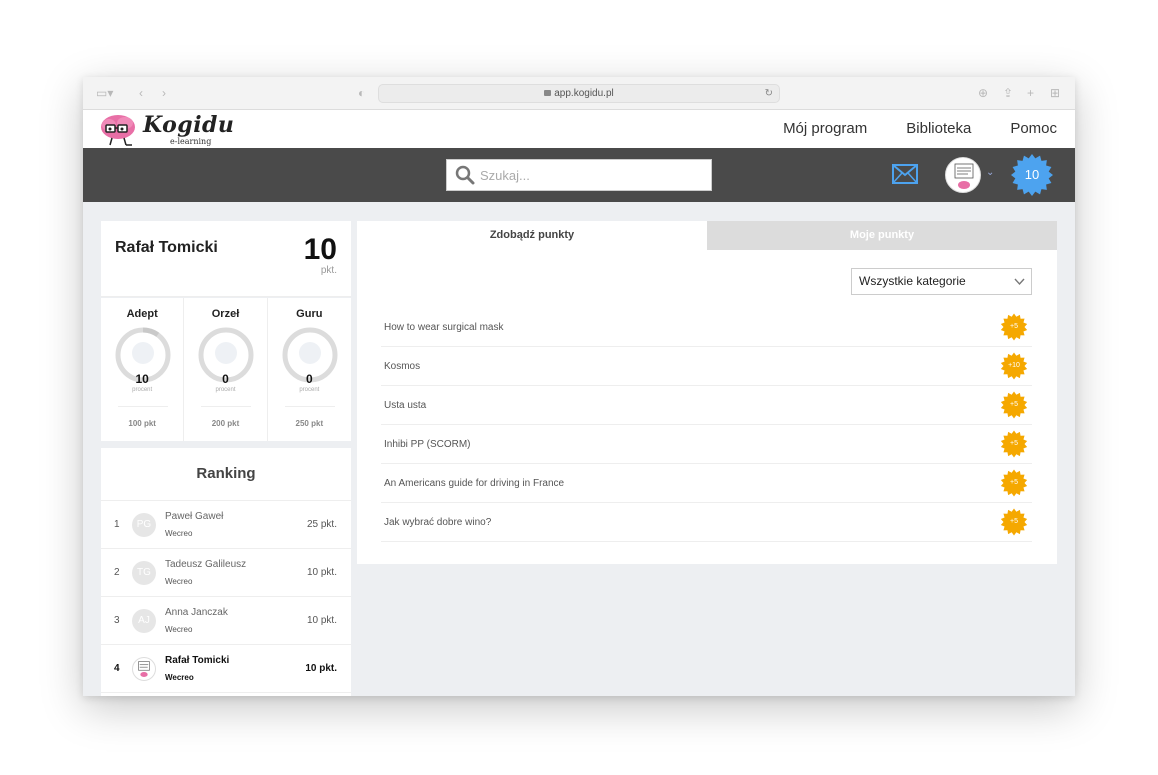 The width and height of the screenshot is (1158, 775). Describe the element at coordinates (309, 369) in the screenshot. I see `level-guru: Guru 0 procent 250 pkt` at that location.